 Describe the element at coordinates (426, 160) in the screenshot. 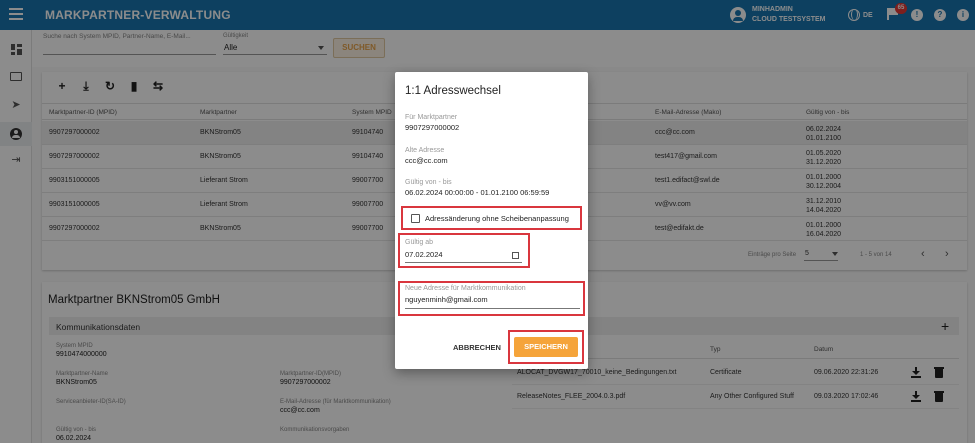

I see `field-value: ccc@cc.com` at that location.